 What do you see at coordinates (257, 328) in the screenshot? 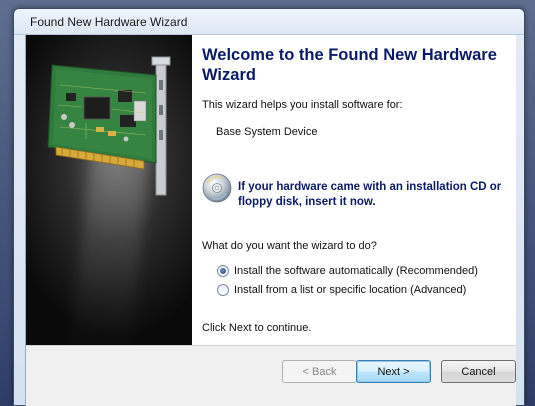
I see `continue-text: Click Next to continue.` at bounding box center [257, 328].